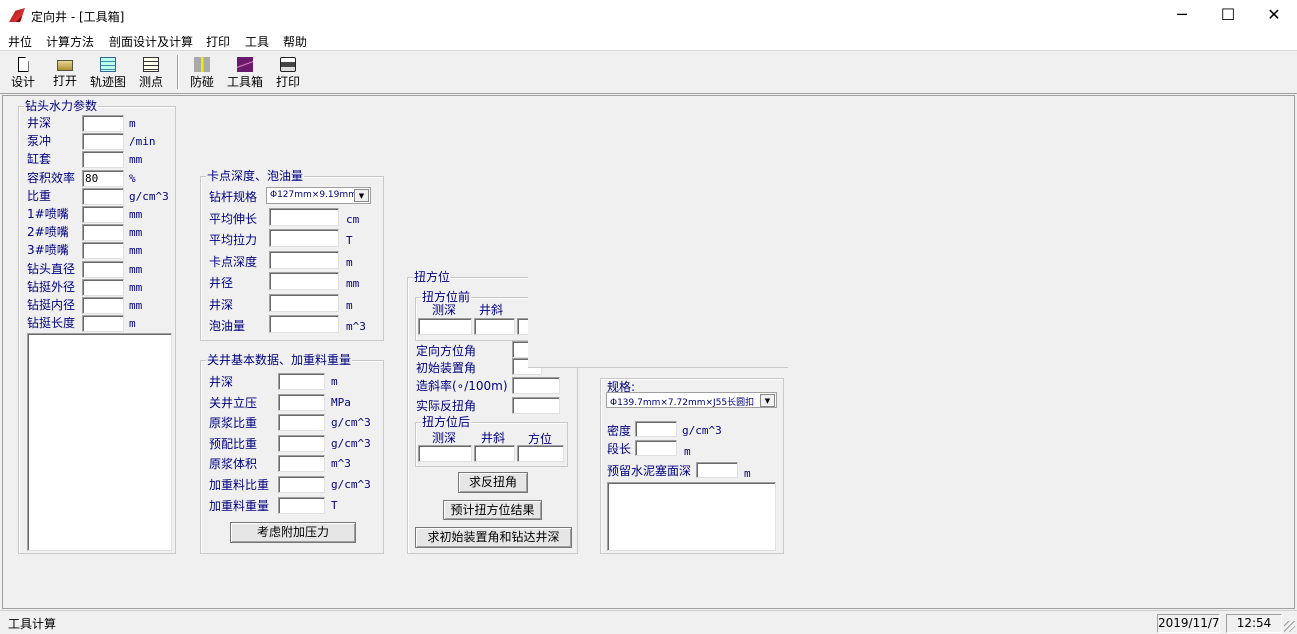  I want to click on toolbox-icon, so click(245, 64).